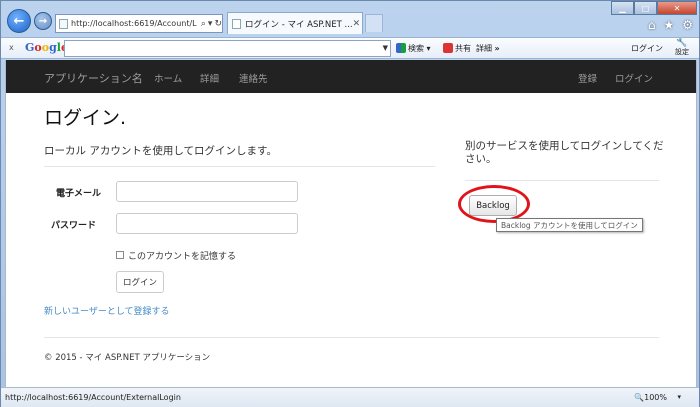  Describe the element at coordinates (682, 52) in the screenshot. I see `settings-label: 設定` at that location.